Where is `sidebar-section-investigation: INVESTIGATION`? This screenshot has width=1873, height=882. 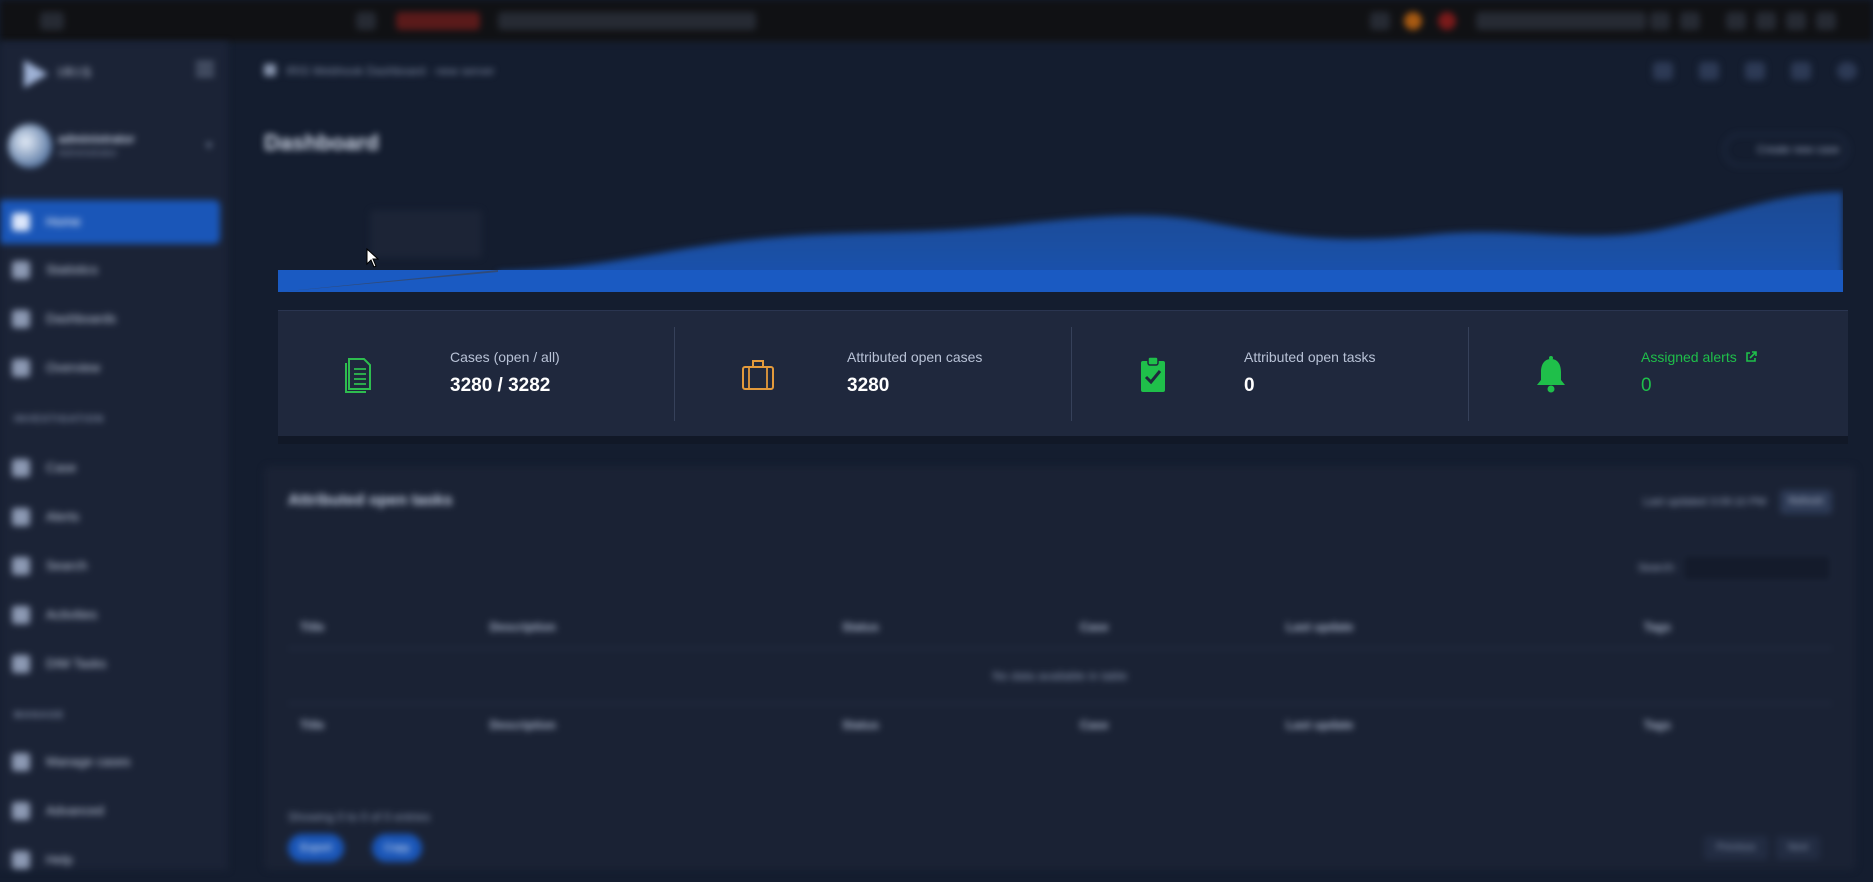 sidebar-section-investigation: INVESTIGATION is located at coordinates (59, 419).